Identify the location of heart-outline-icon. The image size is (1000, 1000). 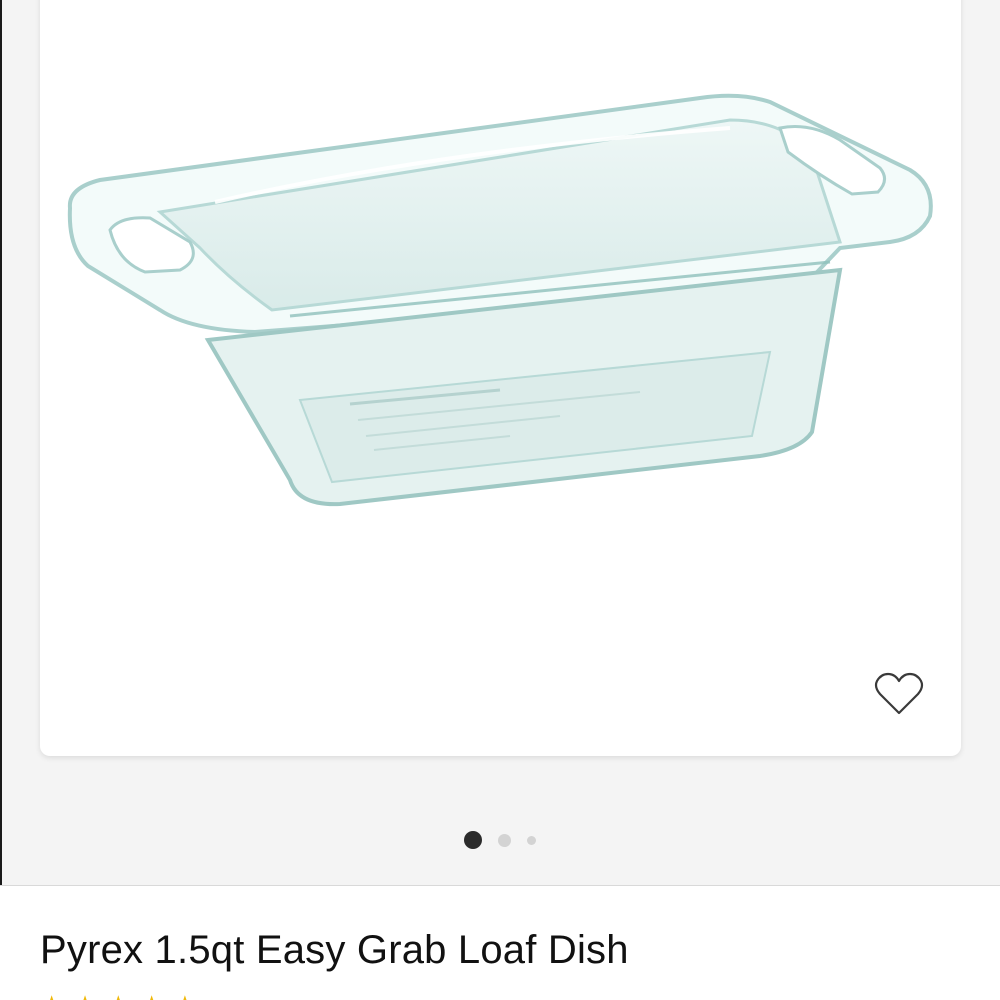
(899, 693).